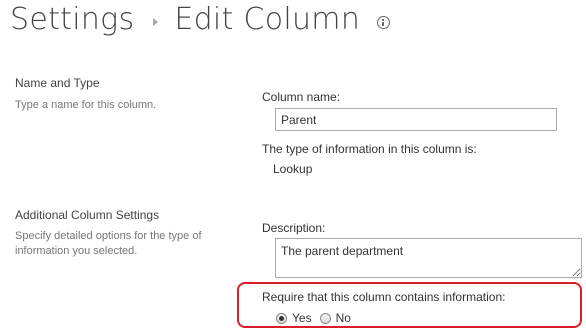 The image size is (586, 331). I want to click on column-name-label: Column name:, so click(301, 97).